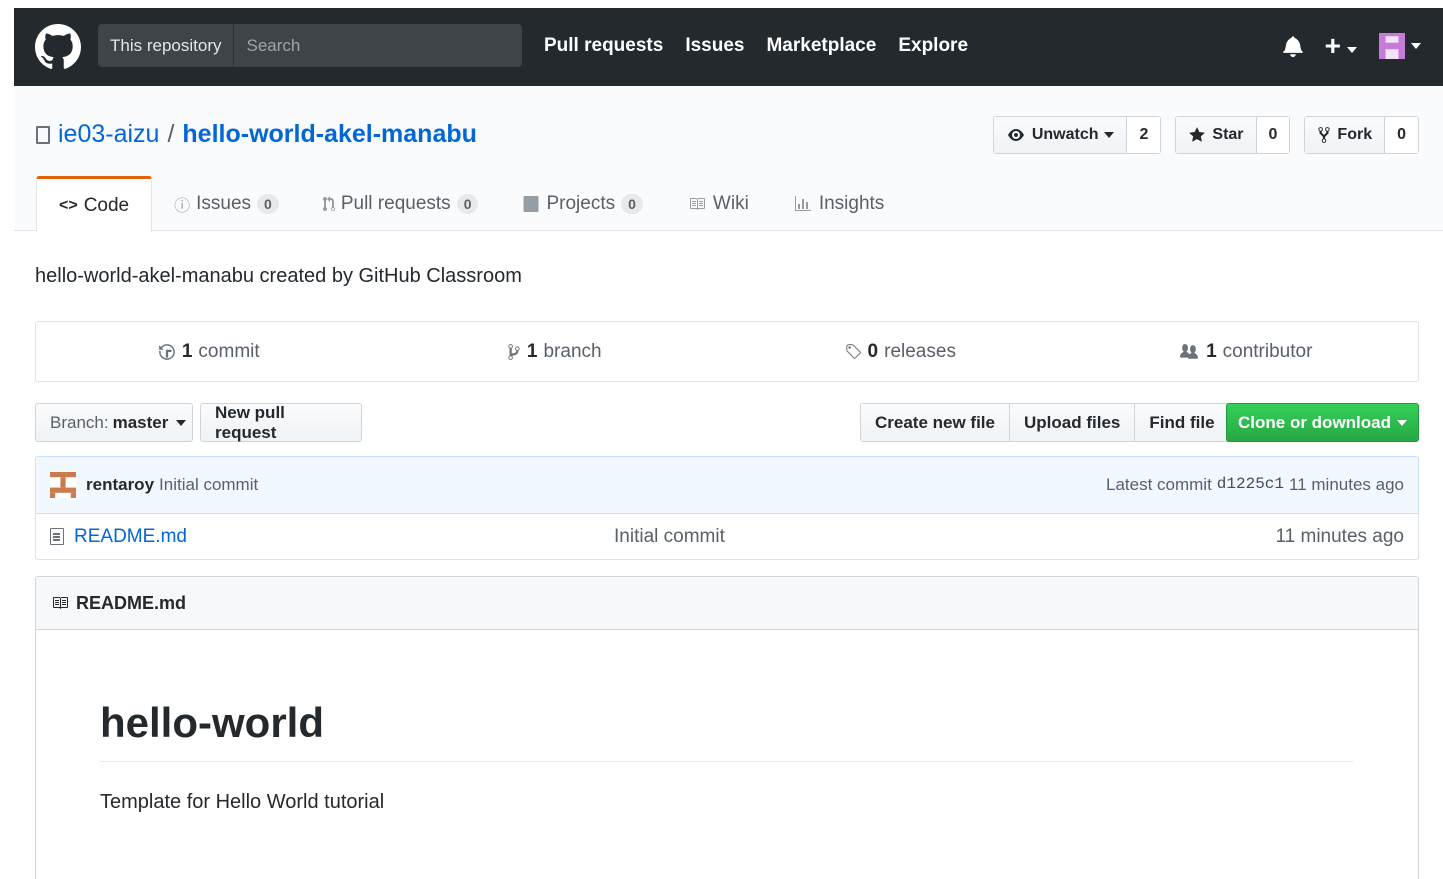 The width and height of the screenshot is (1443, 879). I want to click on issue-icon: ⓘ, so click(182, 206).